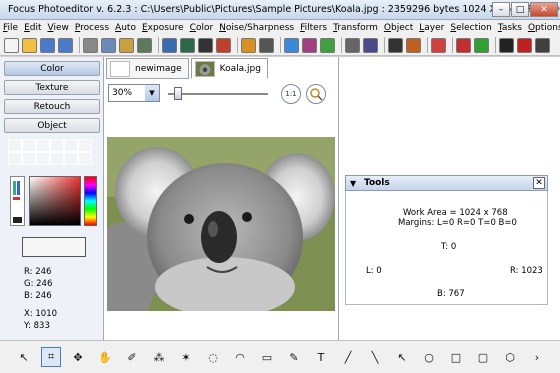  I want to click on save-as-icon, so click(65, 45).